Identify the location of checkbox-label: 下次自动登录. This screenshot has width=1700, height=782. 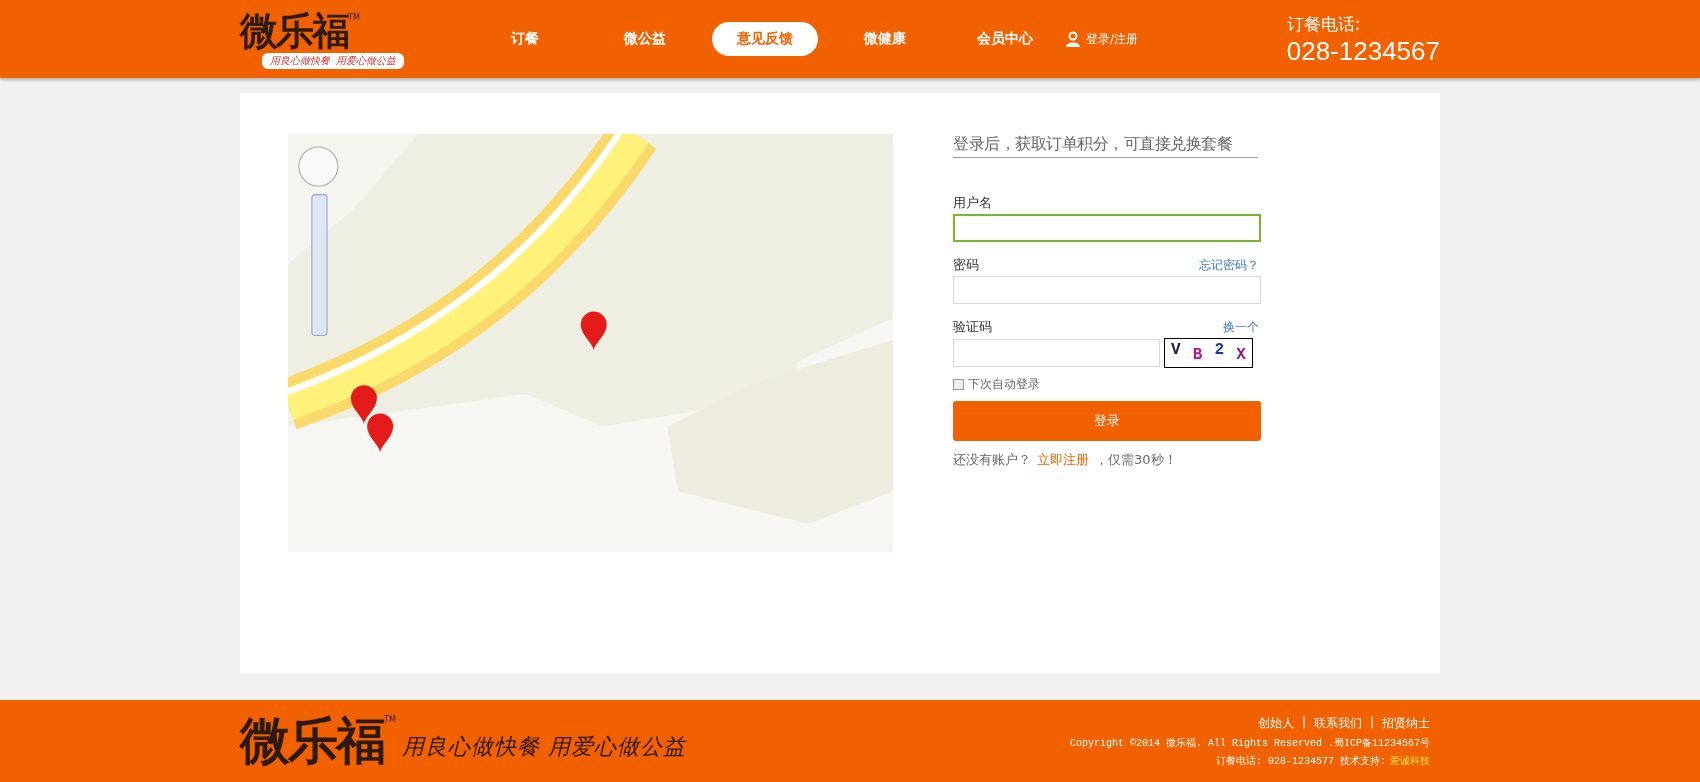
(1004, 384).